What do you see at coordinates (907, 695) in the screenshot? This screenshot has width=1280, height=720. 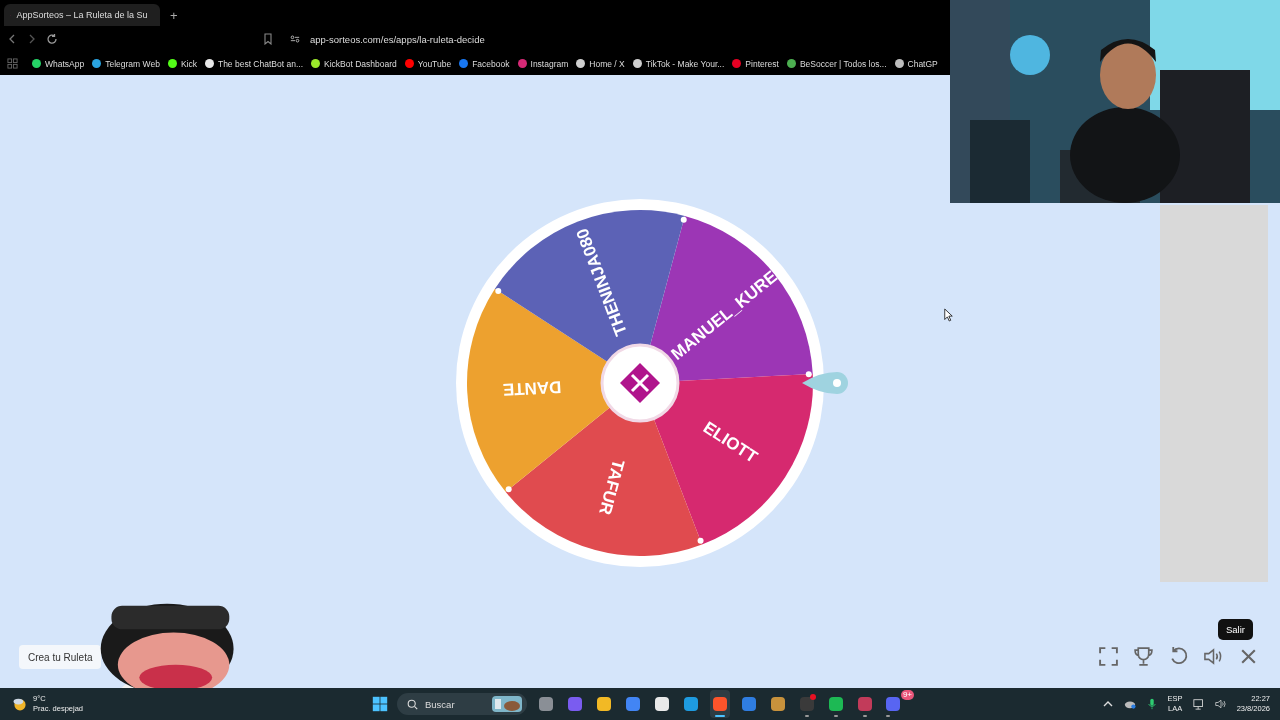 I see `notification-badge: 9+` at bounding box center [907, 695].